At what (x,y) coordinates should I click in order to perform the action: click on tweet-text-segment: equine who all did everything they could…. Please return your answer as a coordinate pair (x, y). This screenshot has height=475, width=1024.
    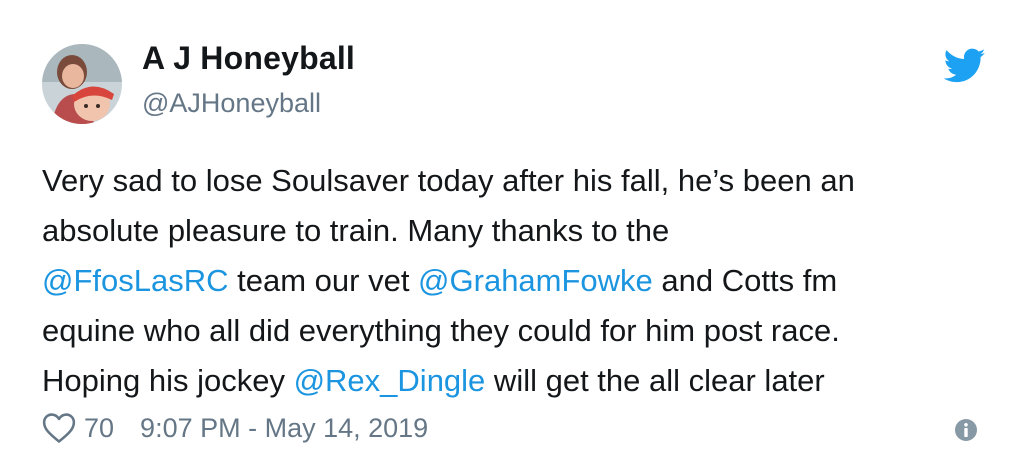
    Looking at the image, I should click on (441, 330).